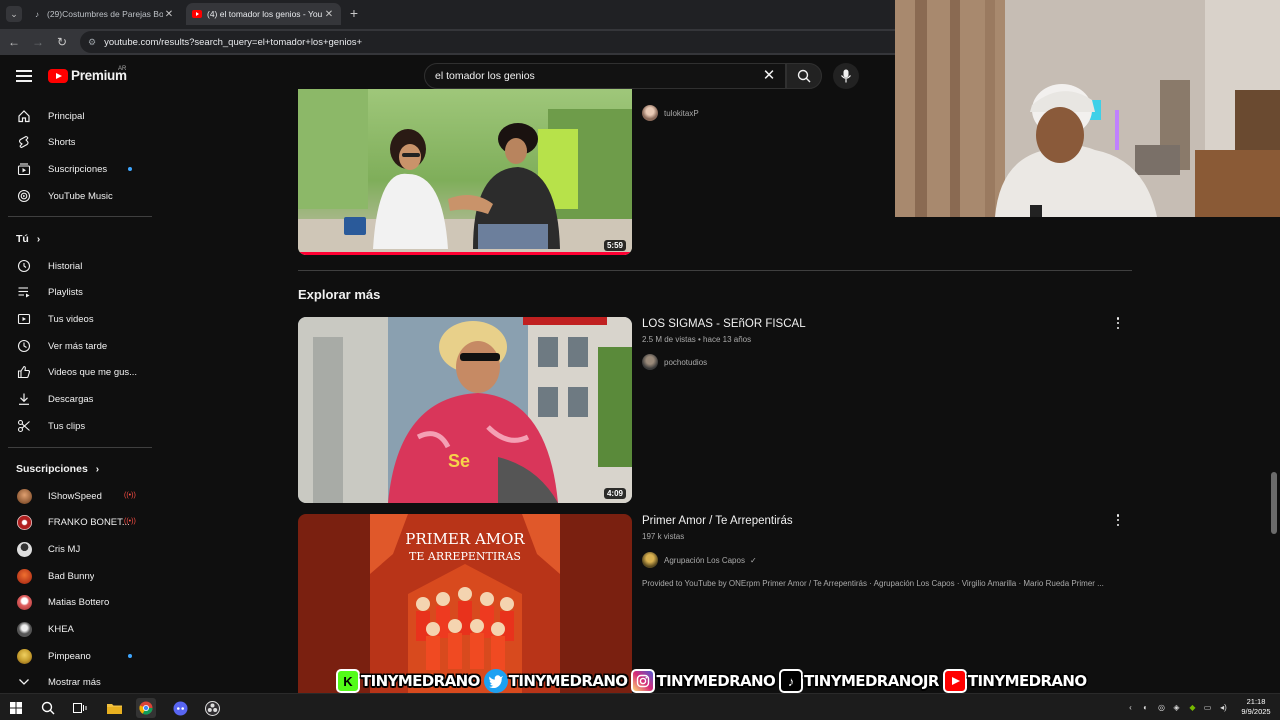 The width and height of the screenshot is (1280, 720). Describe the element at coordinates (663, 536) in the screenshot. I see `video-metadata: 197 k vistas` at that location.